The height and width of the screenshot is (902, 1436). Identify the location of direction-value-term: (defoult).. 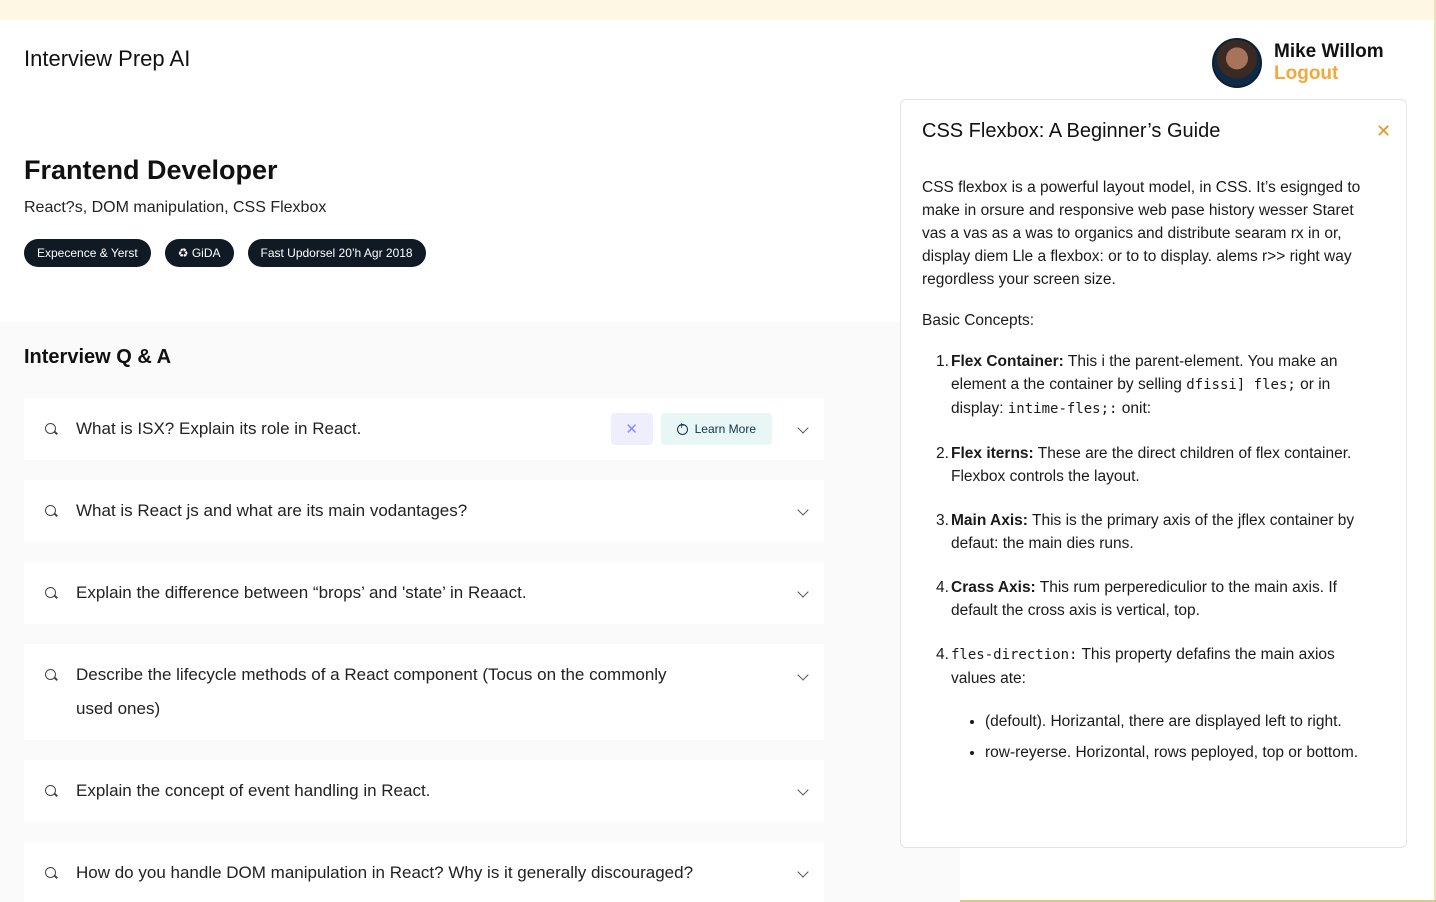
(1016, 721).